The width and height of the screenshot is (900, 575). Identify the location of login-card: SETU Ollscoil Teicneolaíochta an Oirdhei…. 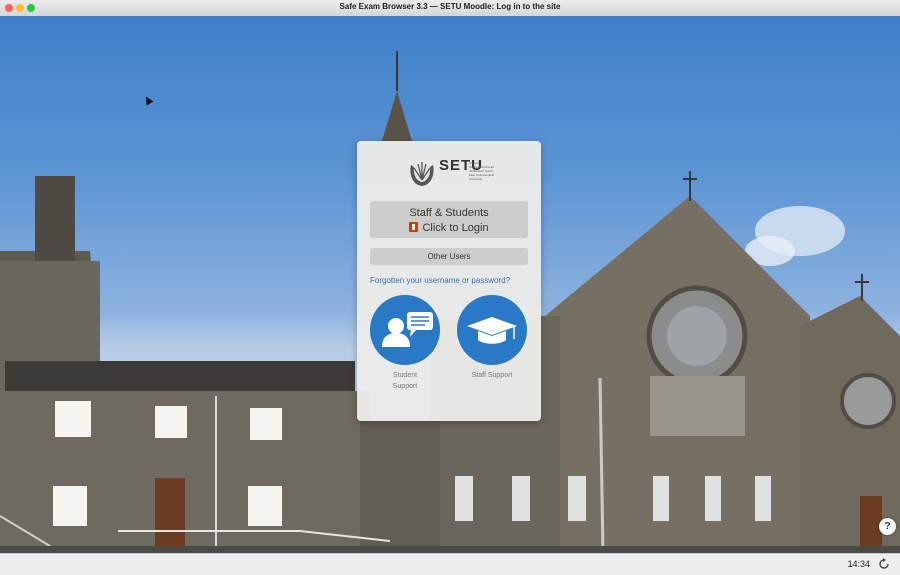
(449, 281).